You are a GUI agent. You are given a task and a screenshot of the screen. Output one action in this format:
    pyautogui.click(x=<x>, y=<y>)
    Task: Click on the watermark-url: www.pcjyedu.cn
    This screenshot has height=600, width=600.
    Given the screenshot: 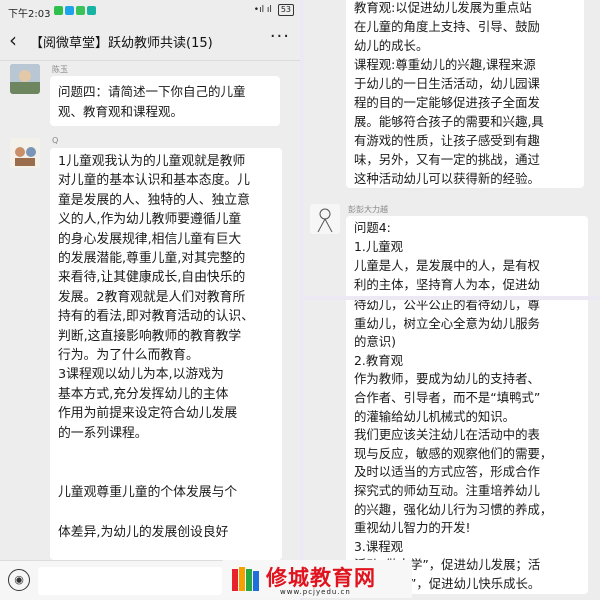 What is the action you would take?
    pyautogui.click(x=315, y=592)
    